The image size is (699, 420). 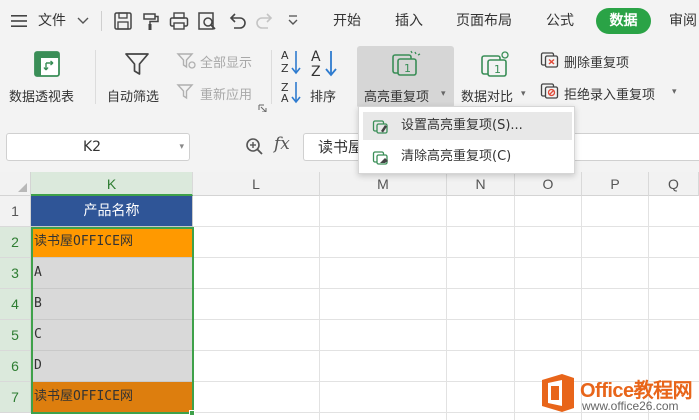 What do you see at coordinates (487, 95) in the screenshot?
I see `data-compare-button: 数据对比` at bounding box center [487, 95].